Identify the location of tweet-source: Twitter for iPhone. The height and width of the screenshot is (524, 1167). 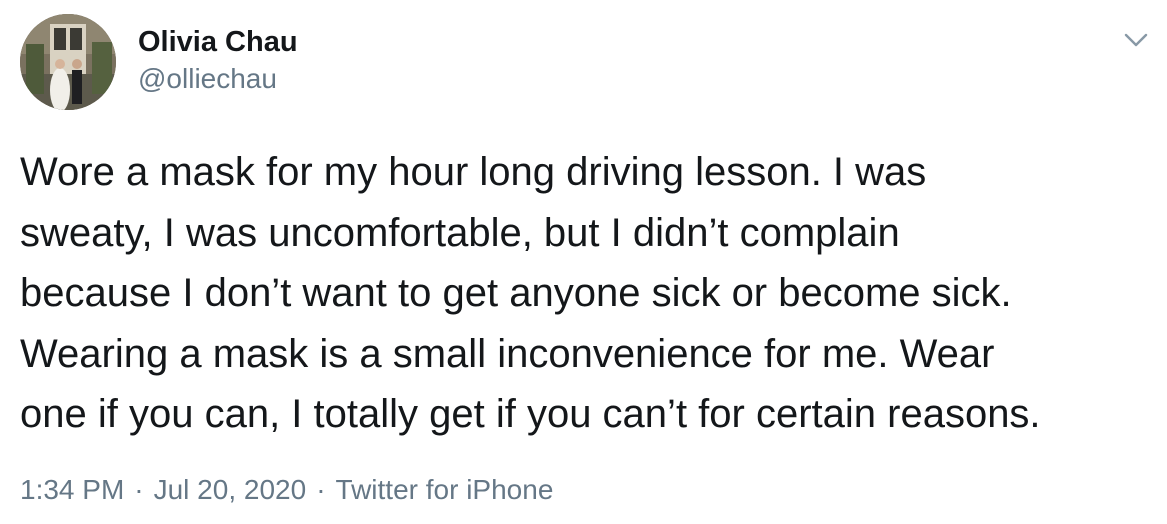
(445, 490).